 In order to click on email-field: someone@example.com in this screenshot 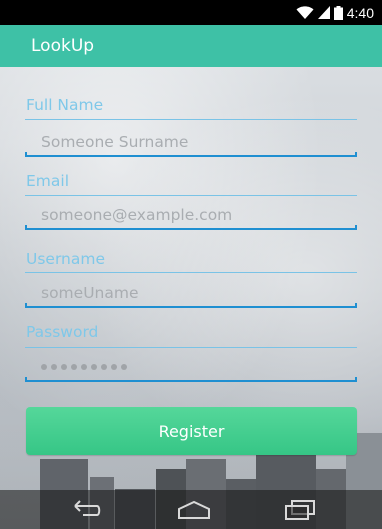, I will do `click(191, 217)`.